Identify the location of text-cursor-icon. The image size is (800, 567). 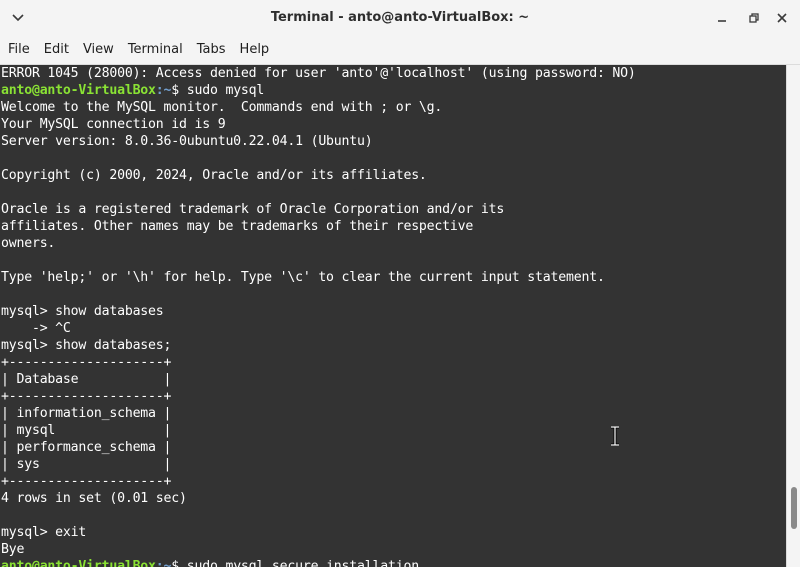
(615, 436).